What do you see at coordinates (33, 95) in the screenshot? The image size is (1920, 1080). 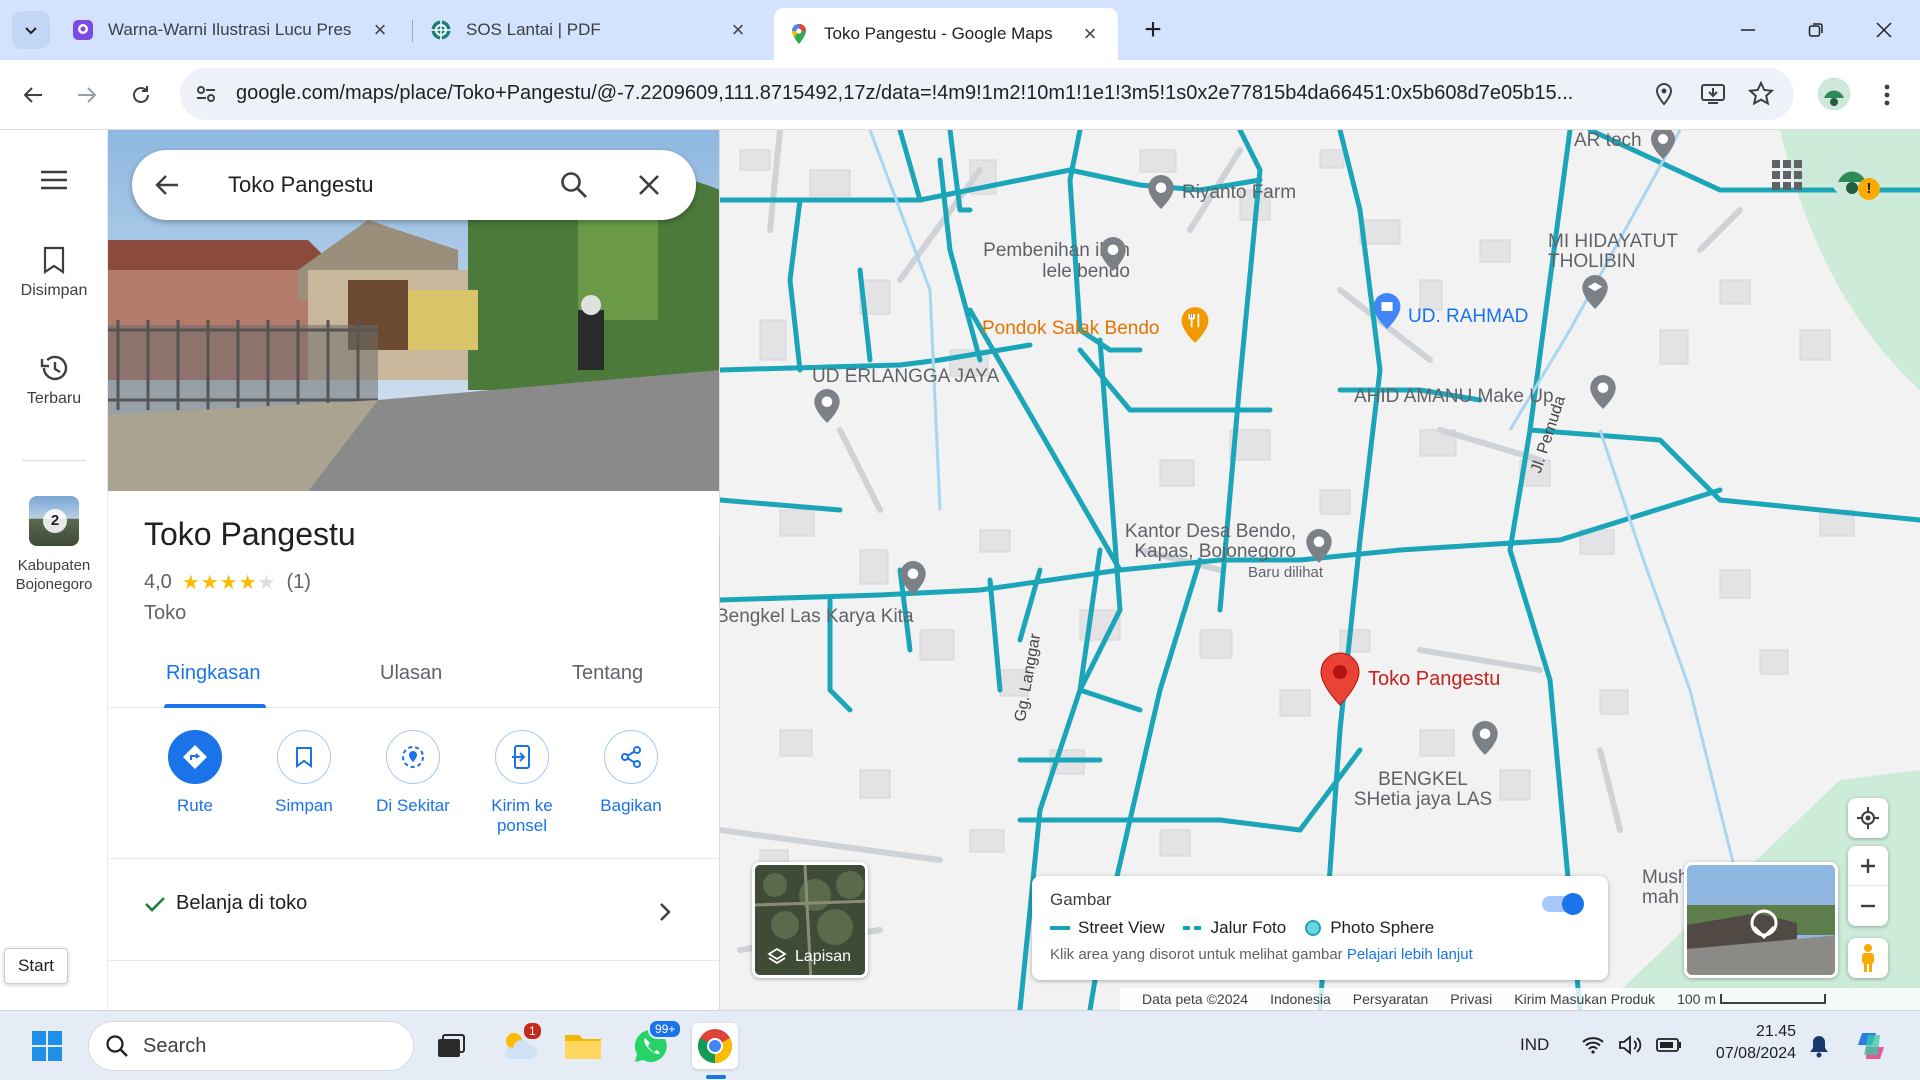 I see `back-button` at bounding box center [33, 95].